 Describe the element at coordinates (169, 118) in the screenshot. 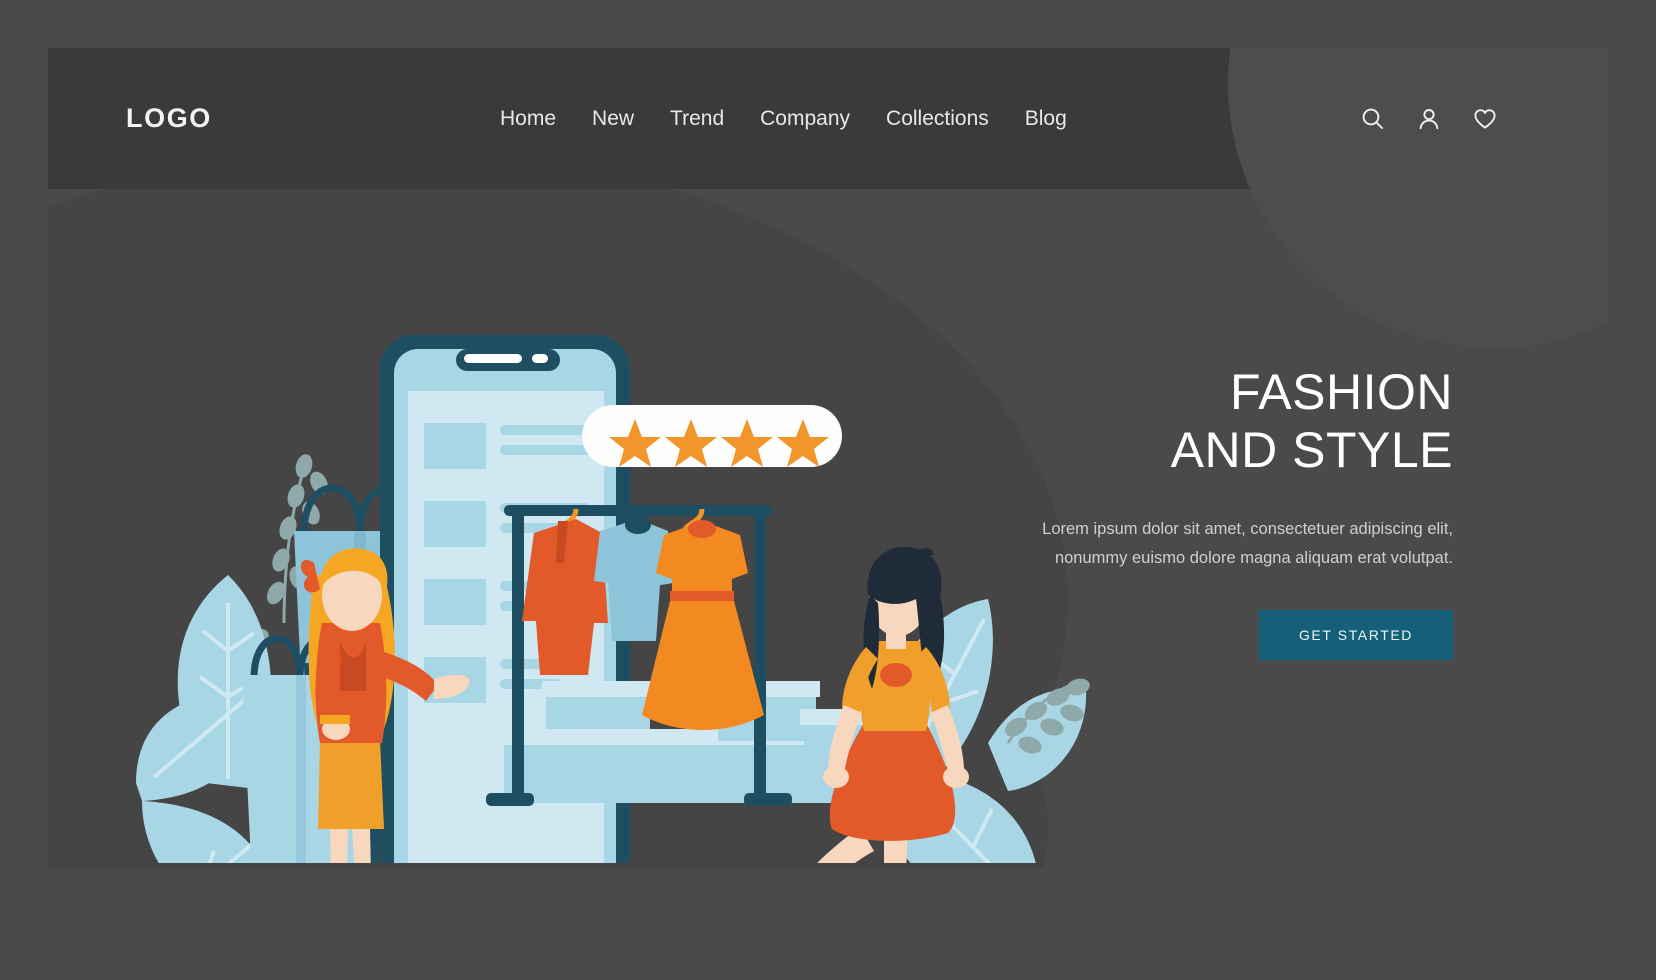

I see `logo: LOGO` at that location.